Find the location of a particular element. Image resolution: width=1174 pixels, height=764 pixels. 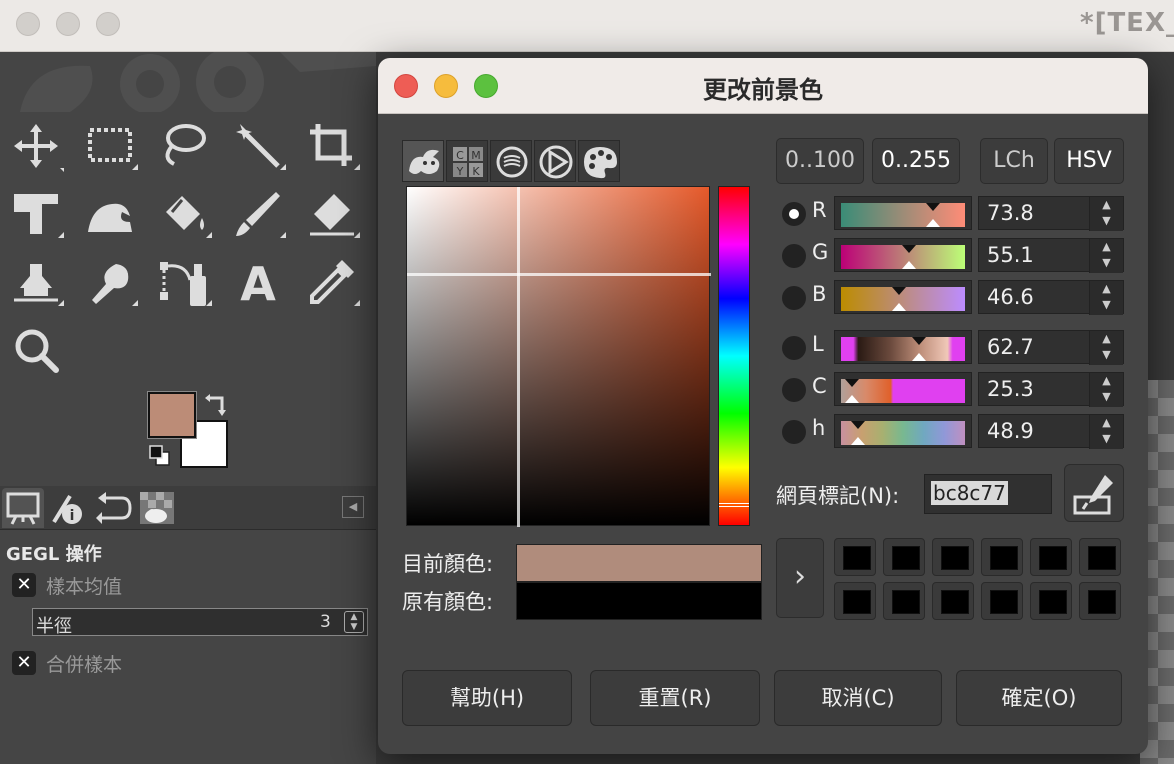

channel-r-radio is located at coordinates (794, 214).